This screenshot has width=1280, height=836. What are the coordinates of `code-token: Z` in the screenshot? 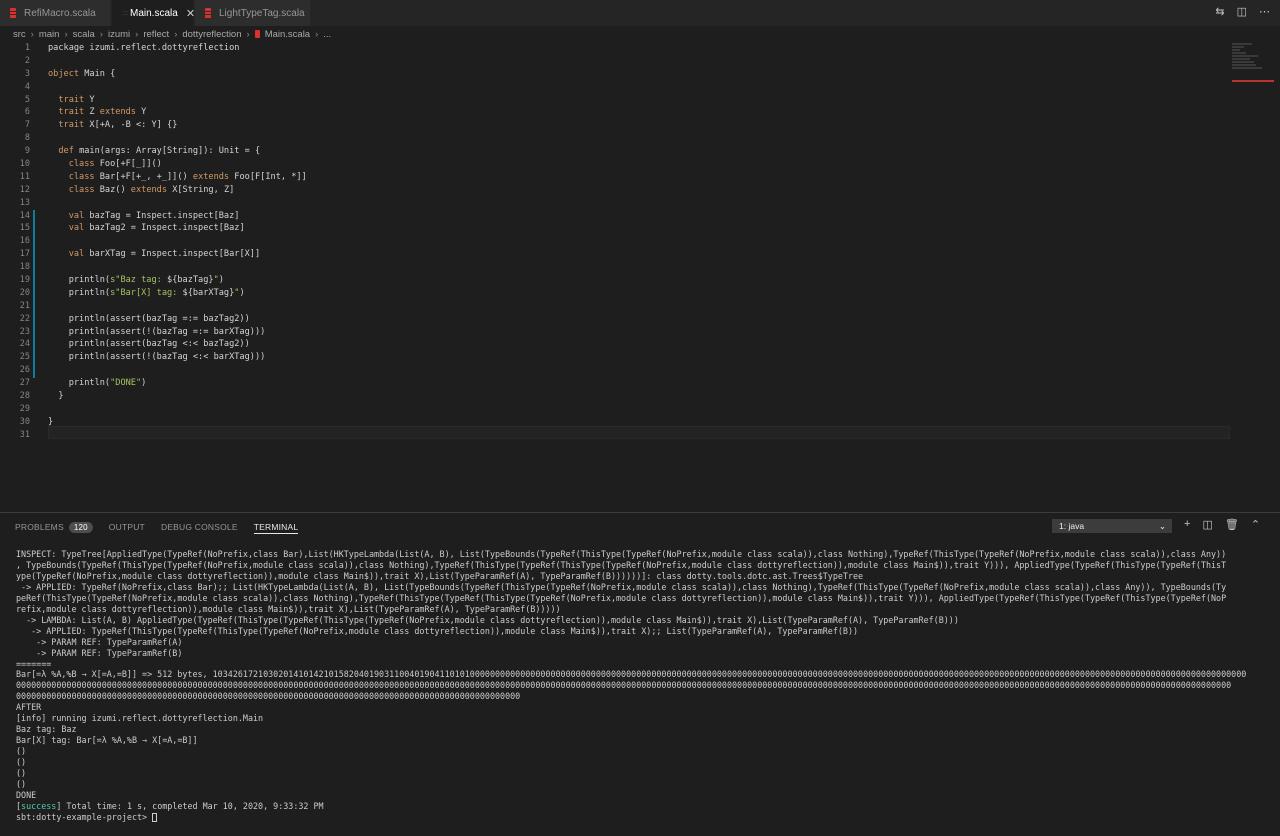 It's located at (94, 112).